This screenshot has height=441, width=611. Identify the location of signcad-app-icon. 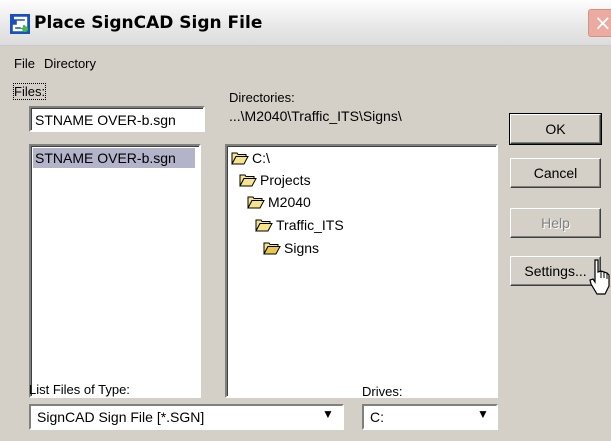
(20, 24).